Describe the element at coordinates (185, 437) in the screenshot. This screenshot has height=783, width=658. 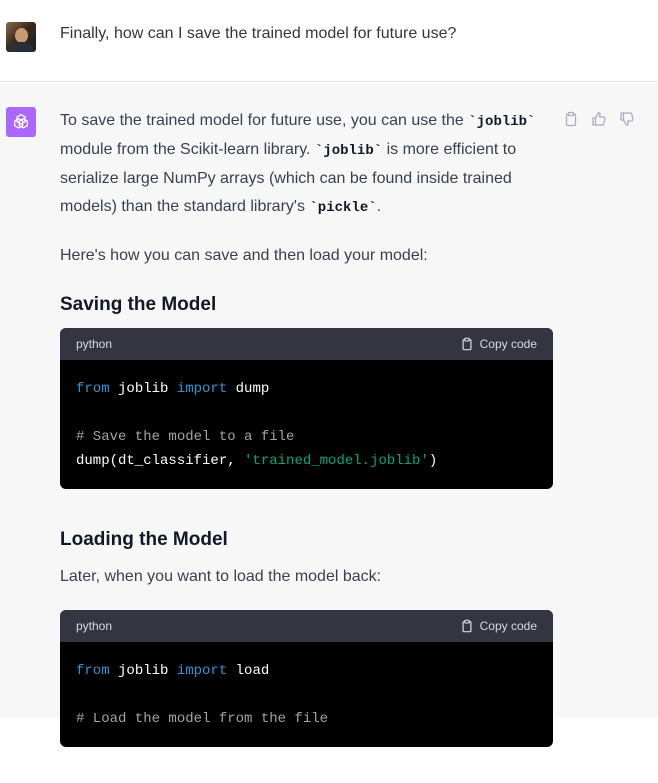
I see `code-comment: # Save the model to a file` at that location.